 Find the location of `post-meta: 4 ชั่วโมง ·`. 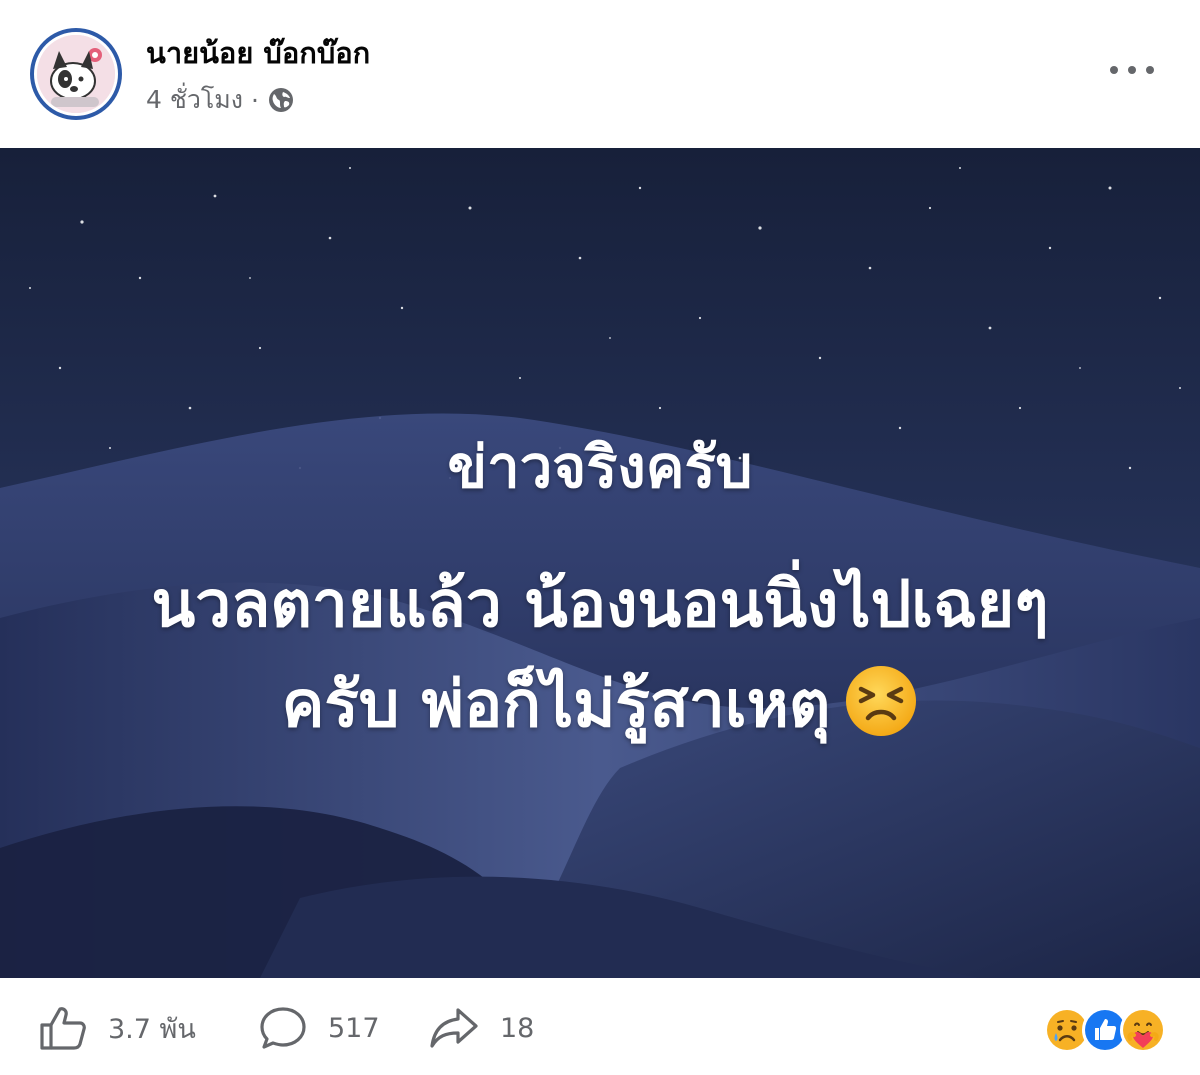

post-meta: 4 ชั่วโมง · is located at coordinates (220, 100).